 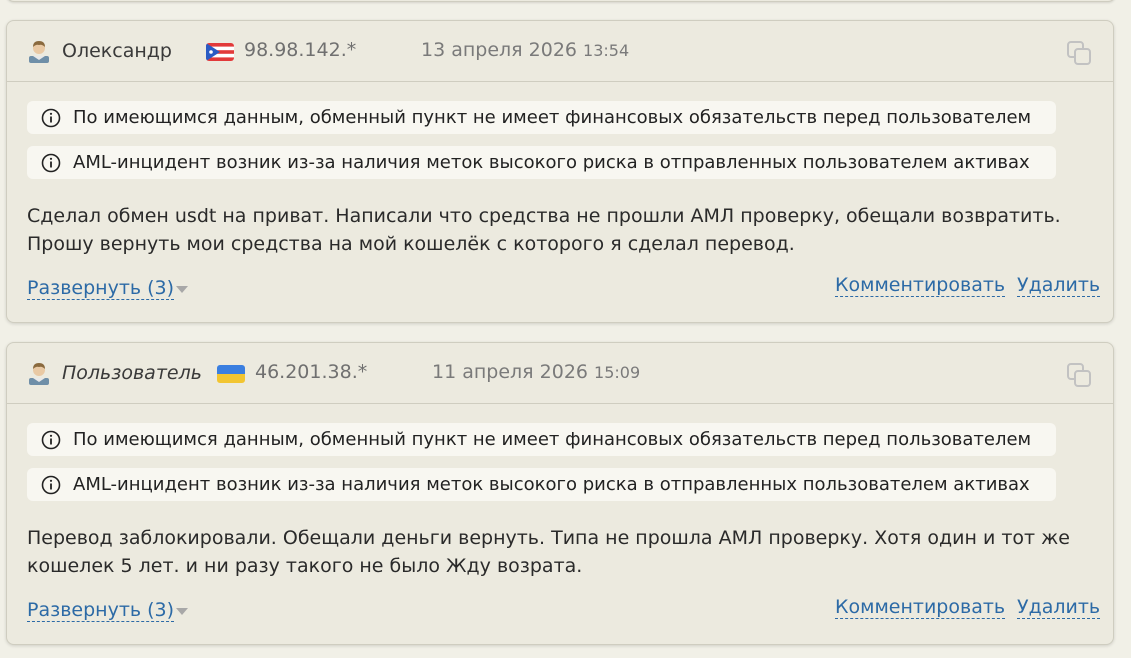 I want to click on review-date: 11 апреля 2026 15:09, so click(x=536, y=372).